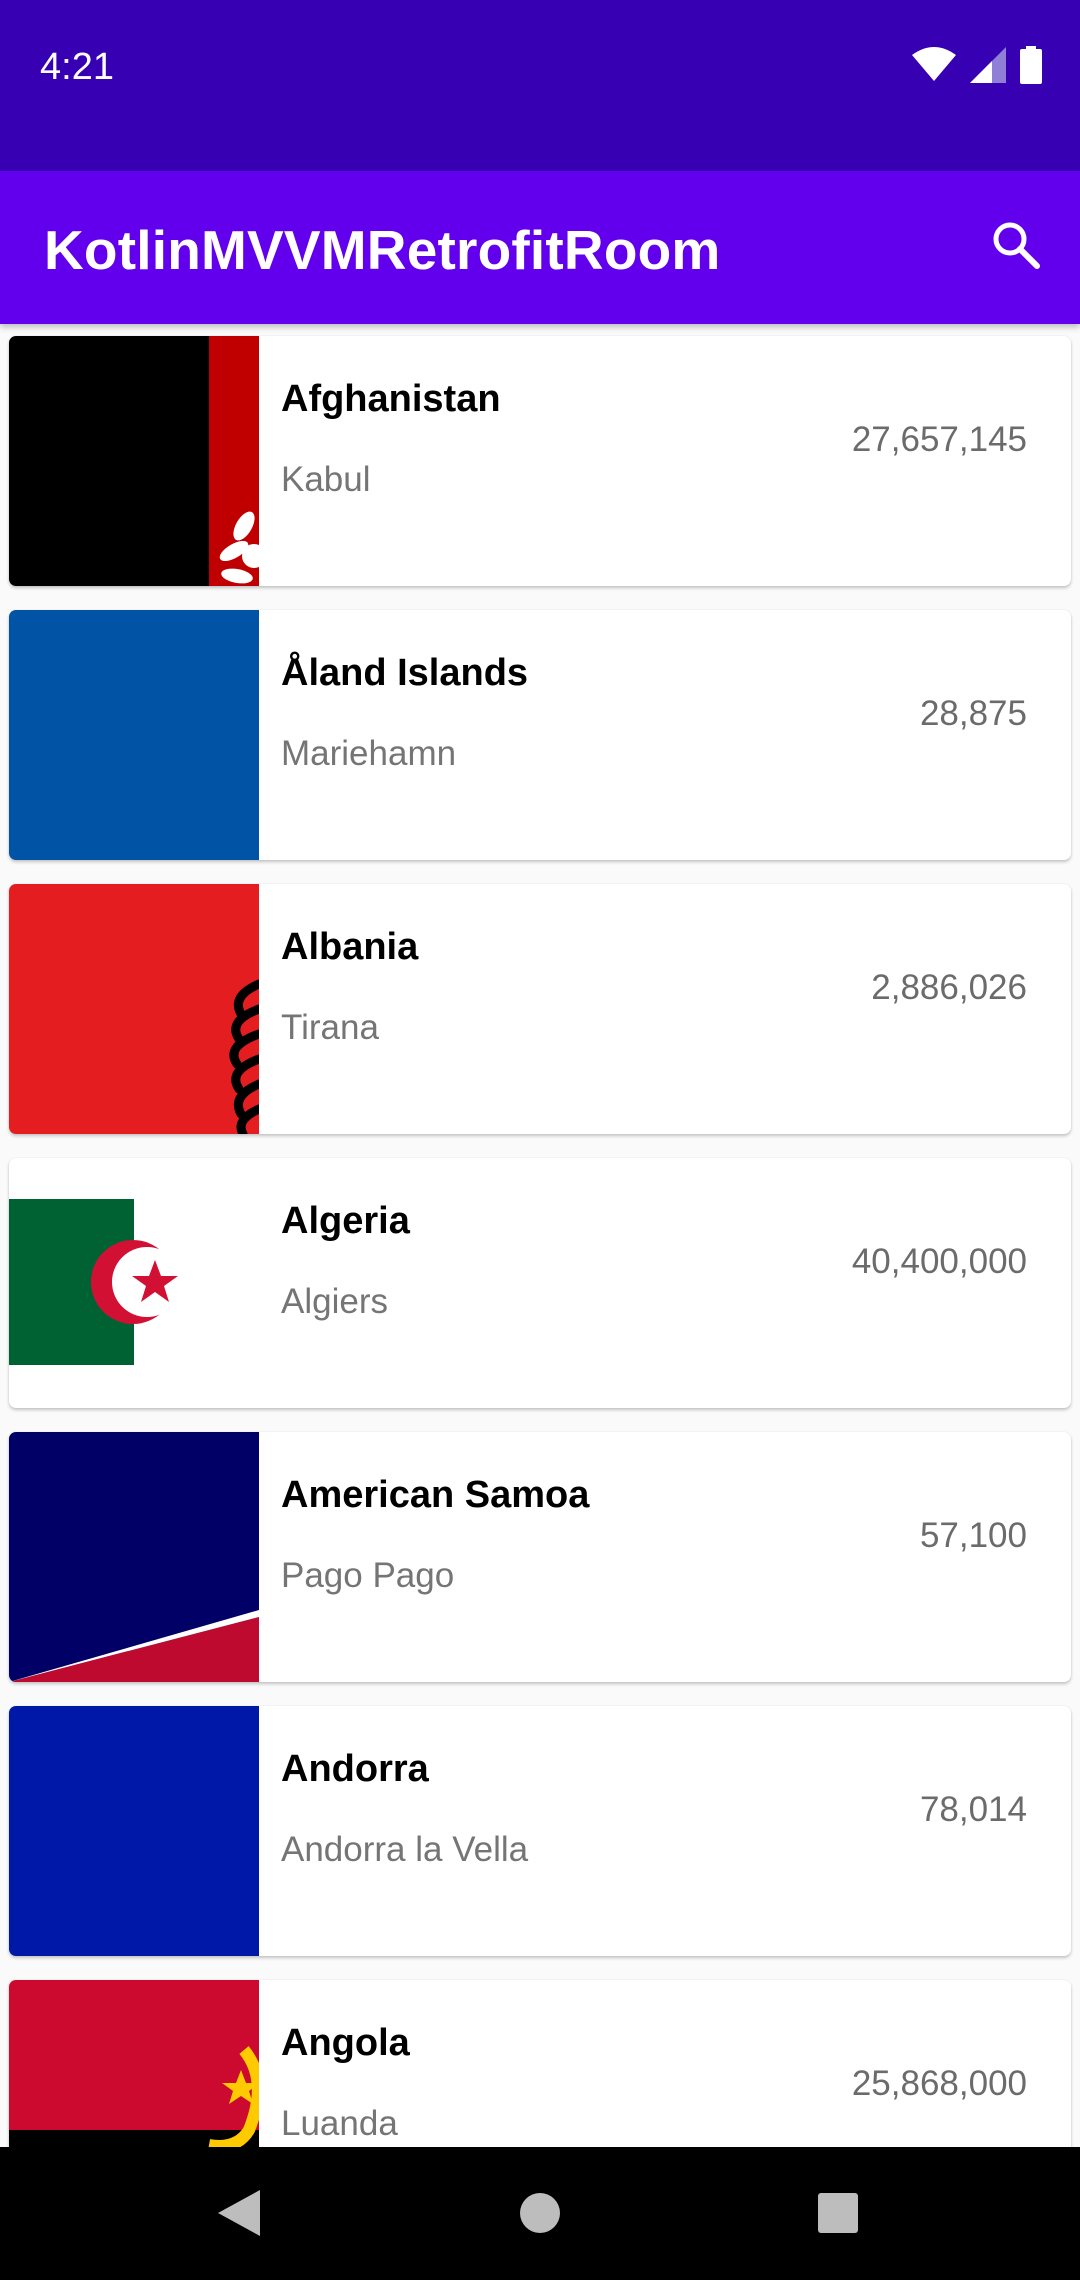 The image size is (1080, 2280). Describe the element at coordinates (405, 673) in the screenshot. I see `country-name: Åland Islands` at that location.